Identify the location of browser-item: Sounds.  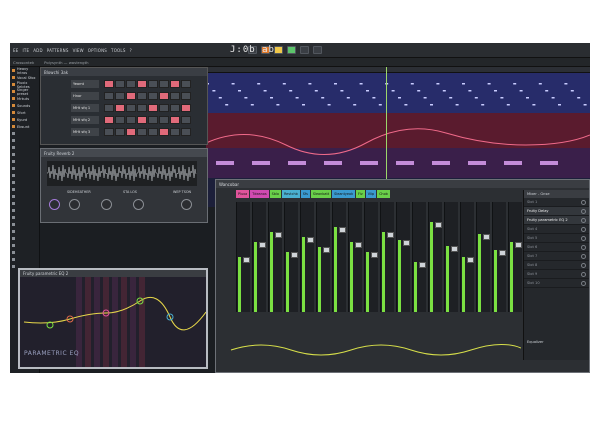
(24, 105).